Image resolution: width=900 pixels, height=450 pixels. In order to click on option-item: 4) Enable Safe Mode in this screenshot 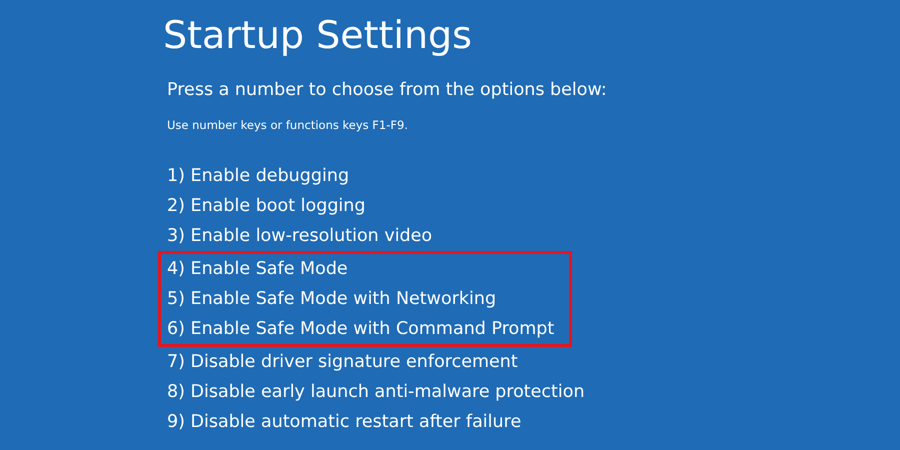, I will do `click(358, 269)`.